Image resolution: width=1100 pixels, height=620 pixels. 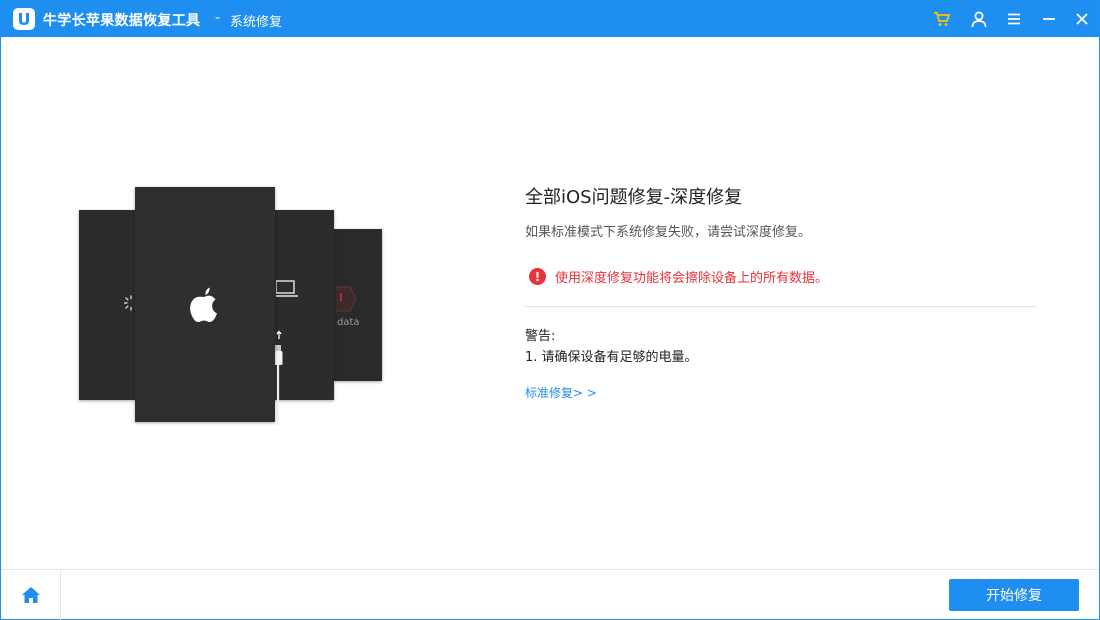 What do you see at coordinates (1049, 19) in the screenshot?
I see `minimize-icon` at bounding box center [1049, 19].